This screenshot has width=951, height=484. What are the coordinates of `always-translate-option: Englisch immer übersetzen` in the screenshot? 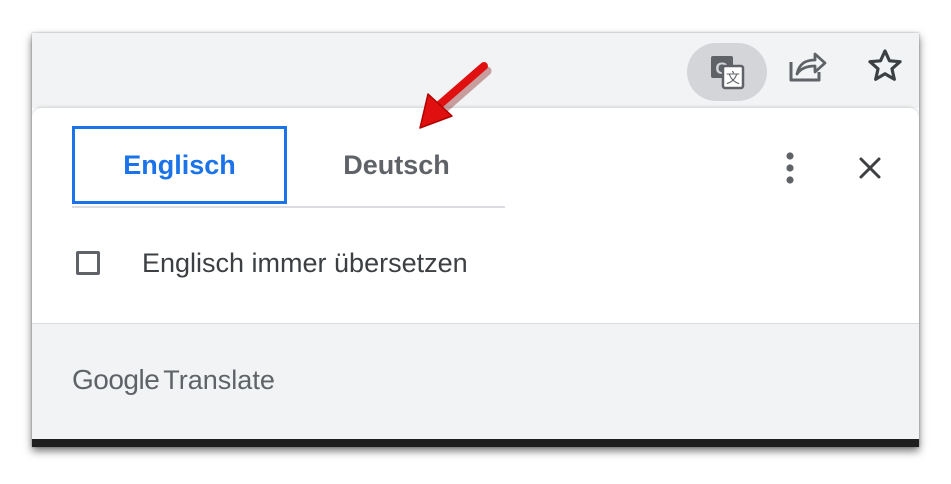 It's located at (326, 263).